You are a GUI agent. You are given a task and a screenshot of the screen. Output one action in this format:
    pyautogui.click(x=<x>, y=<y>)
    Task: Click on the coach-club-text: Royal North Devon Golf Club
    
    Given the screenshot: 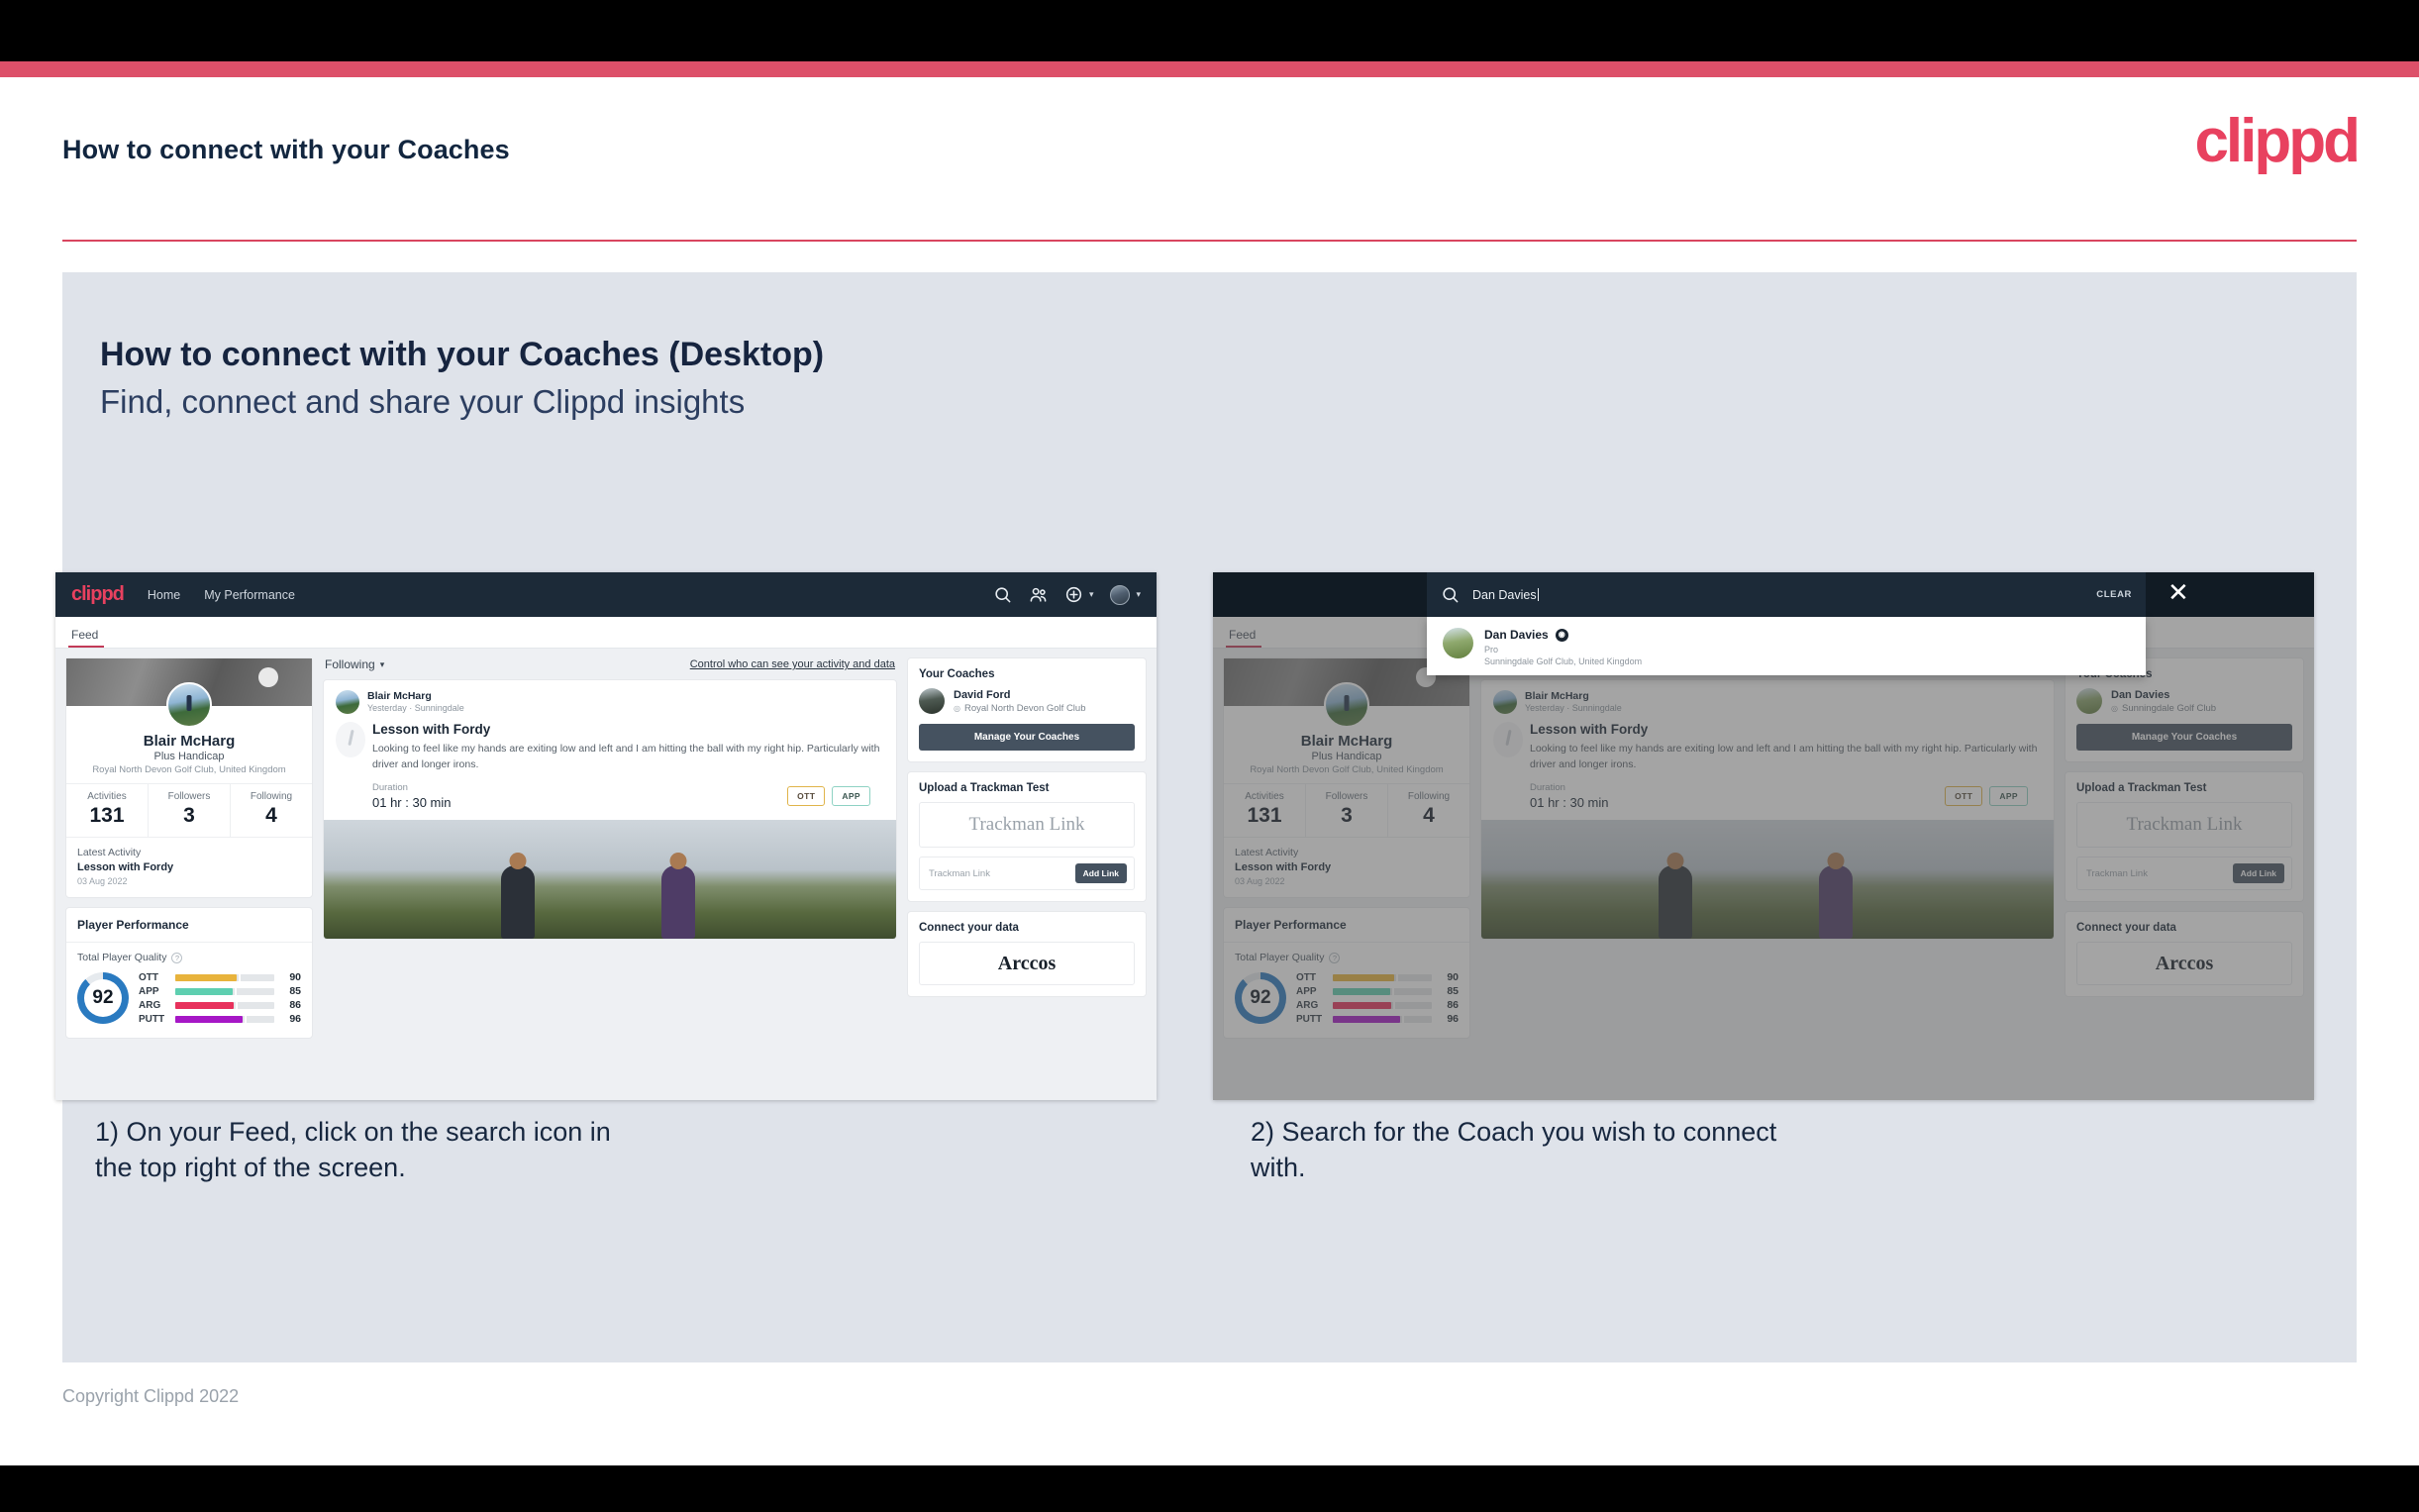 What is the action you would take?
    pyautogui.click(x=1024, y=708)
    